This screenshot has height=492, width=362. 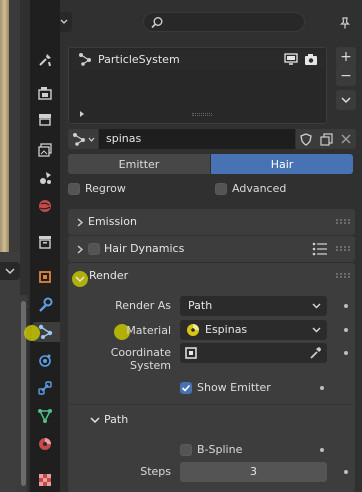 What do you see at coordinates (226, 329) in the screenshot?
I see `material-value: Espinas` at bounding box center [226, 329].